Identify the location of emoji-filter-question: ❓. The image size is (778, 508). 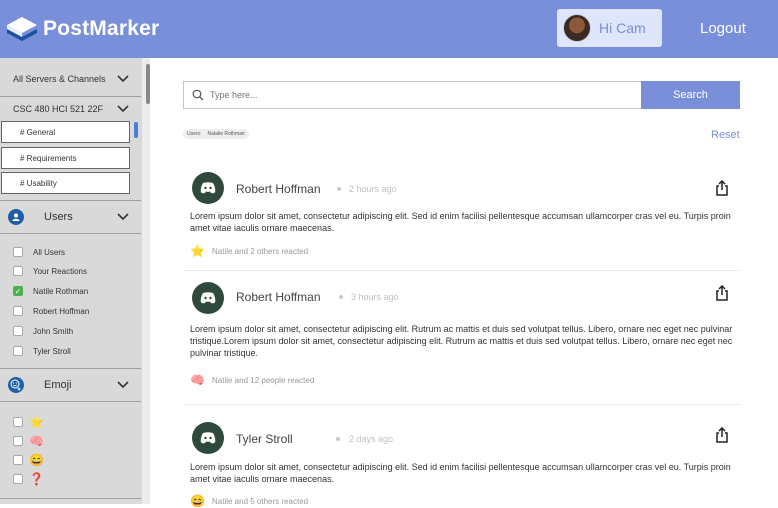
(28, 479).